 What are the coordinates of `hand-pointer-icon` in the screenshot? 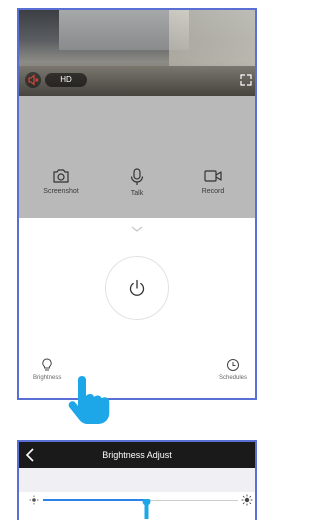 It's located at (89, 400).